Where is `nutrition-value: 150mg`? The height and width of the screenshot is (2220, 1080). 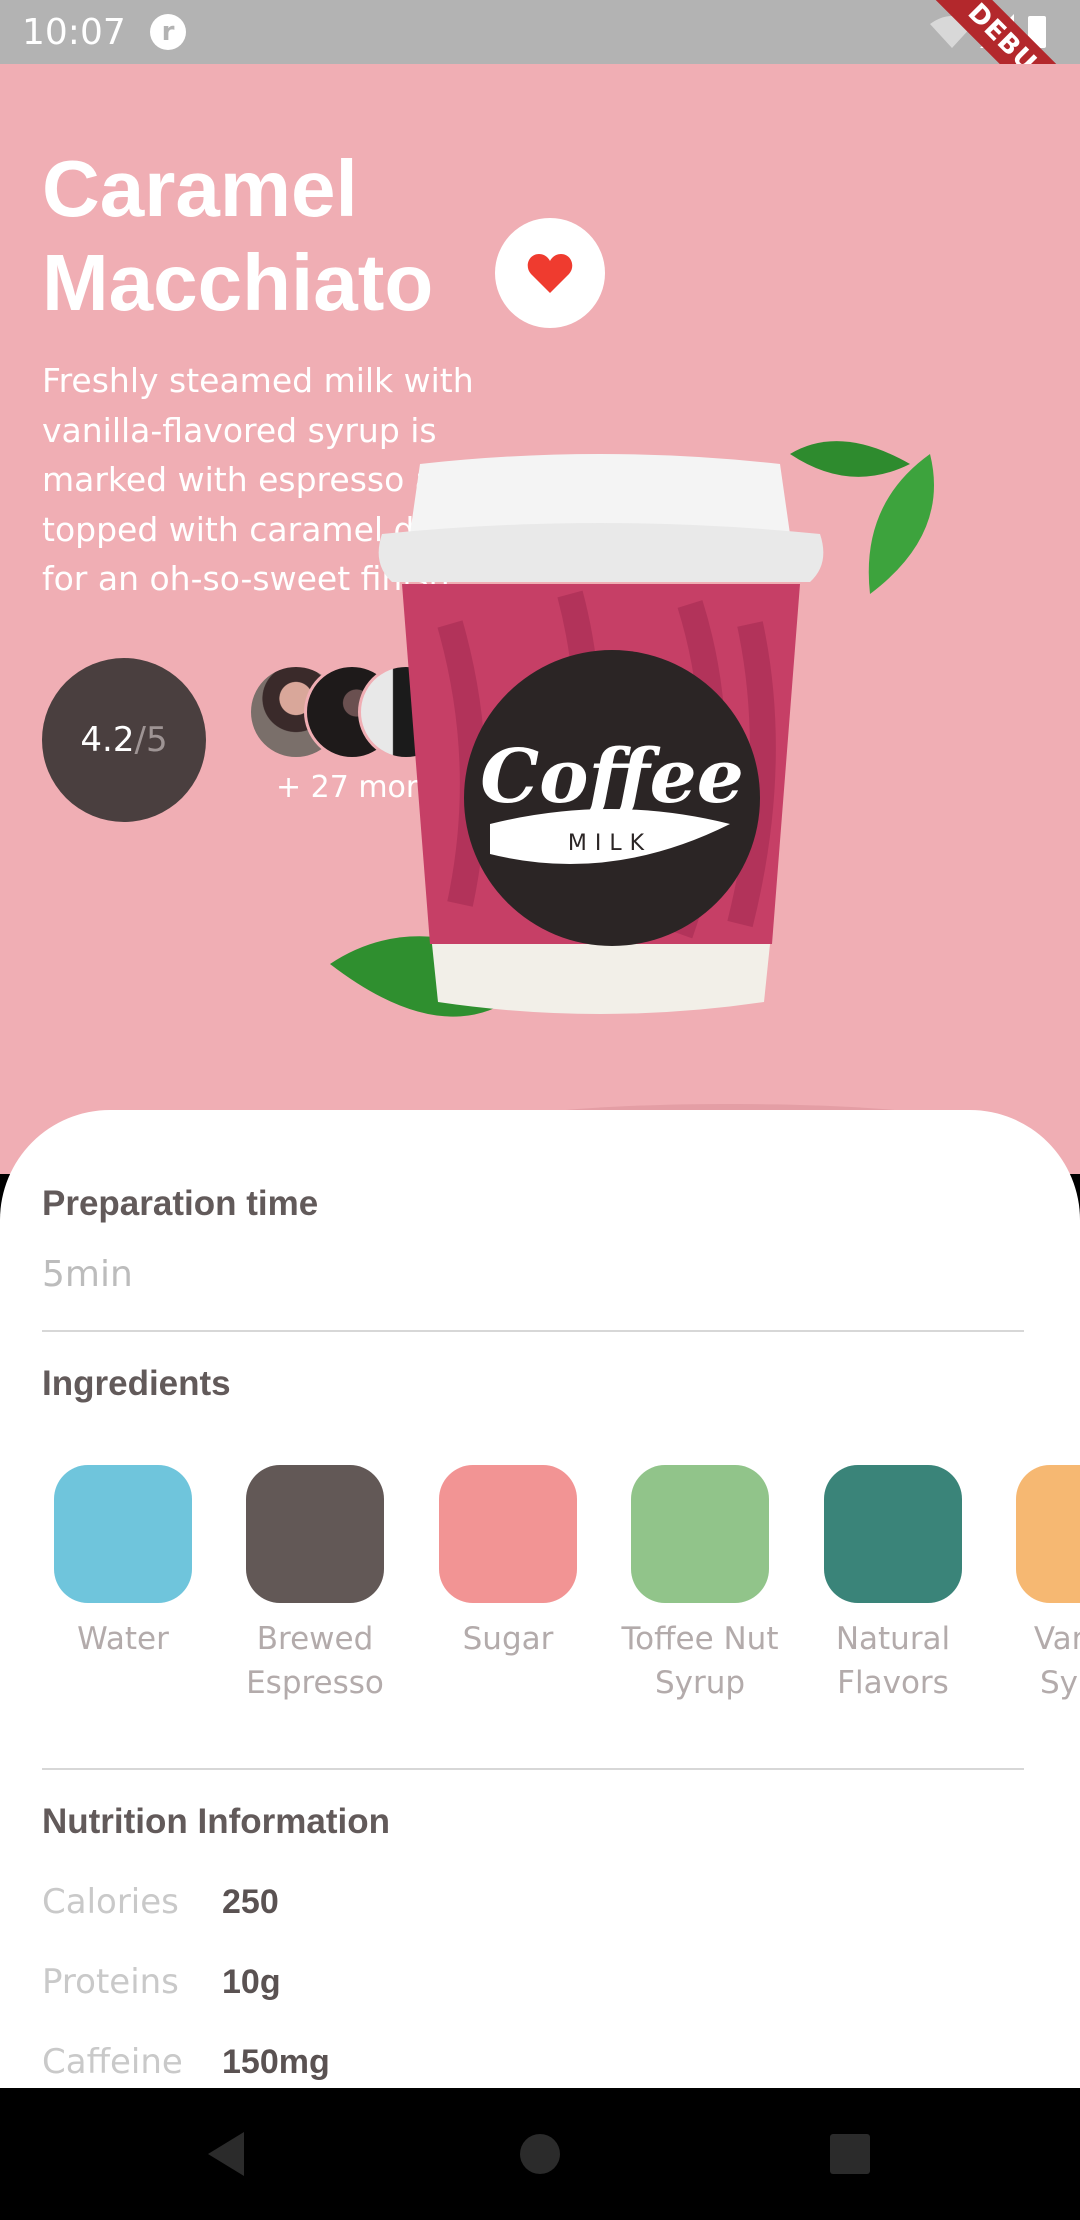
nutrition-value: 150mg is located at coordinates (276, 2062).